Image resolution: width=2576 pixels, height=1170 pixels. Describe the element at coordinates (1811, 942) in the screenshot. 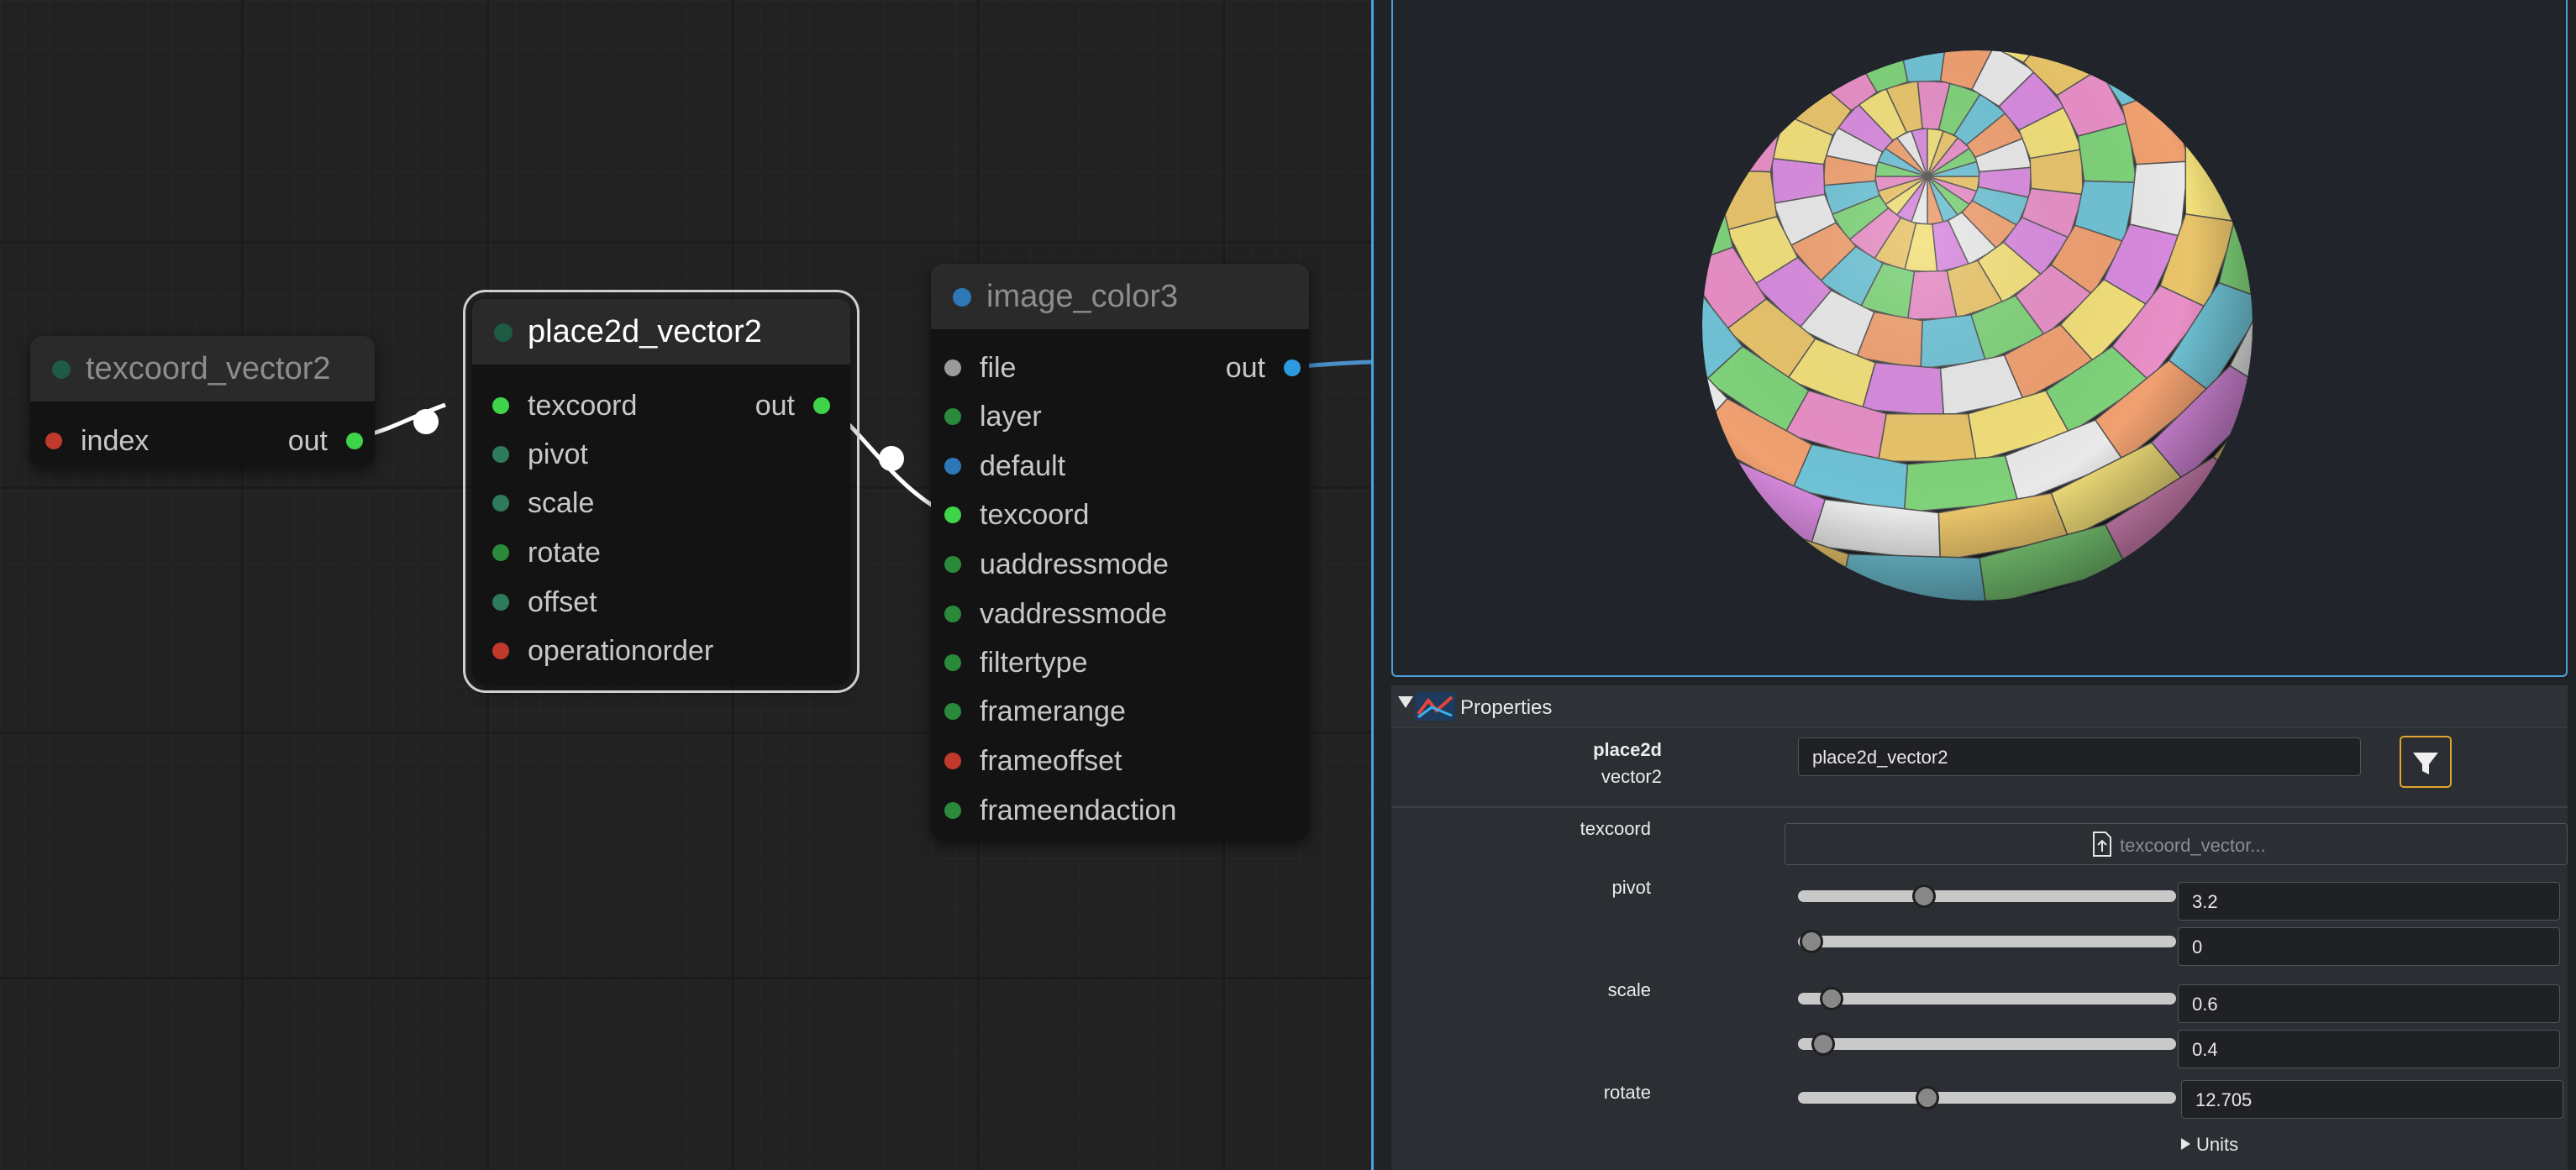

I see `pivot-y-slider-thumb` at that location.